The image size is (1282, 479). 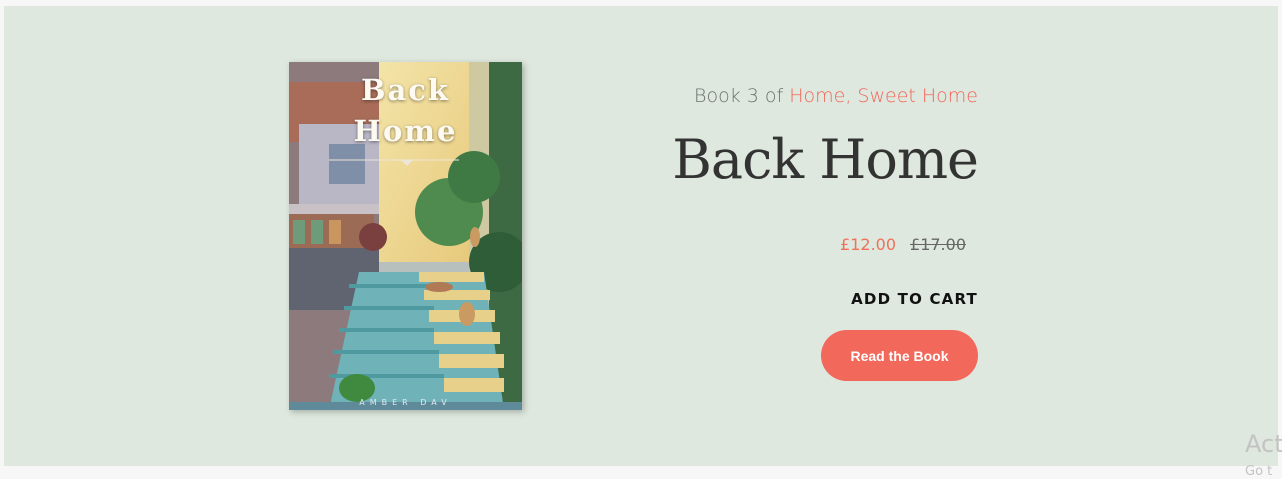 What do you see at coordinates (742, 96) in the screenshot?
I see `series-prefix: Book 3 of` at bounding box center [742, 96].